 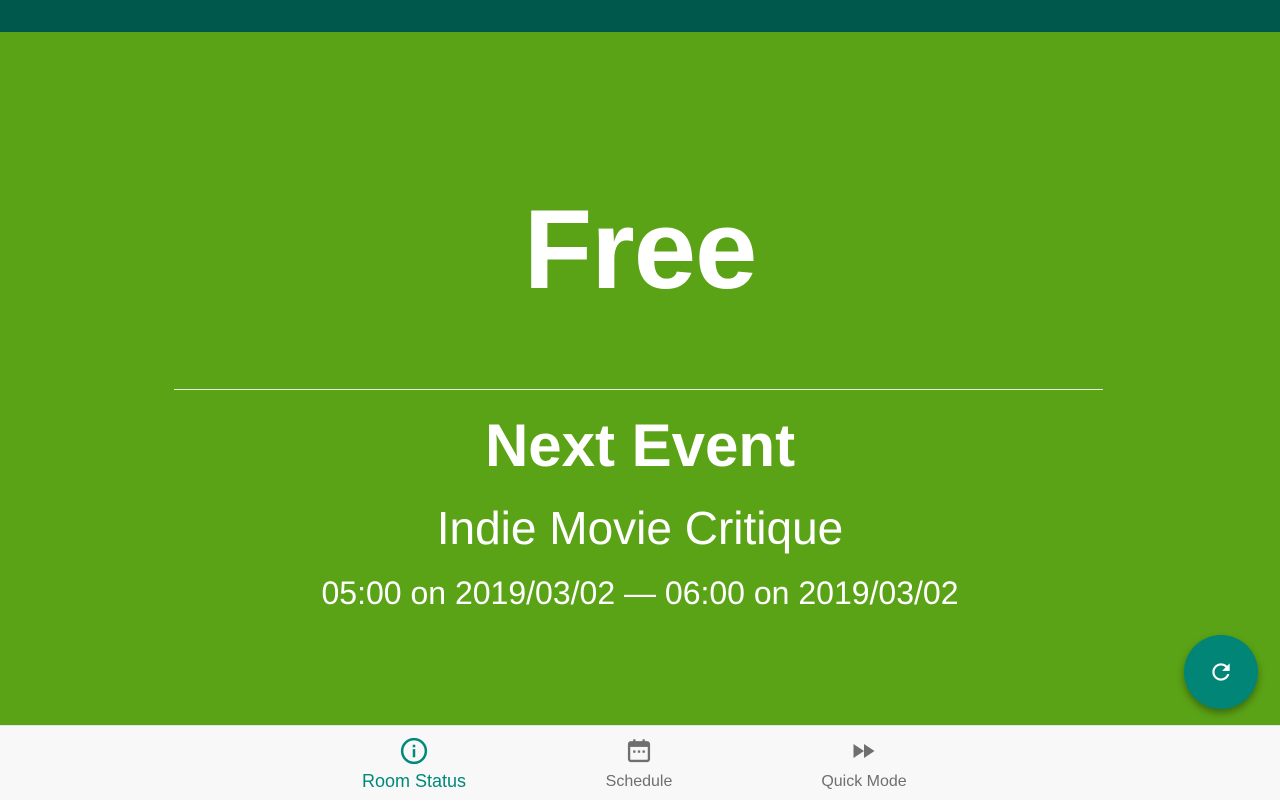 What do you see at coordinates (640, 445) in the screenshot?
I see `next-event-heading: Next Event` at bounding box center [640, 445].